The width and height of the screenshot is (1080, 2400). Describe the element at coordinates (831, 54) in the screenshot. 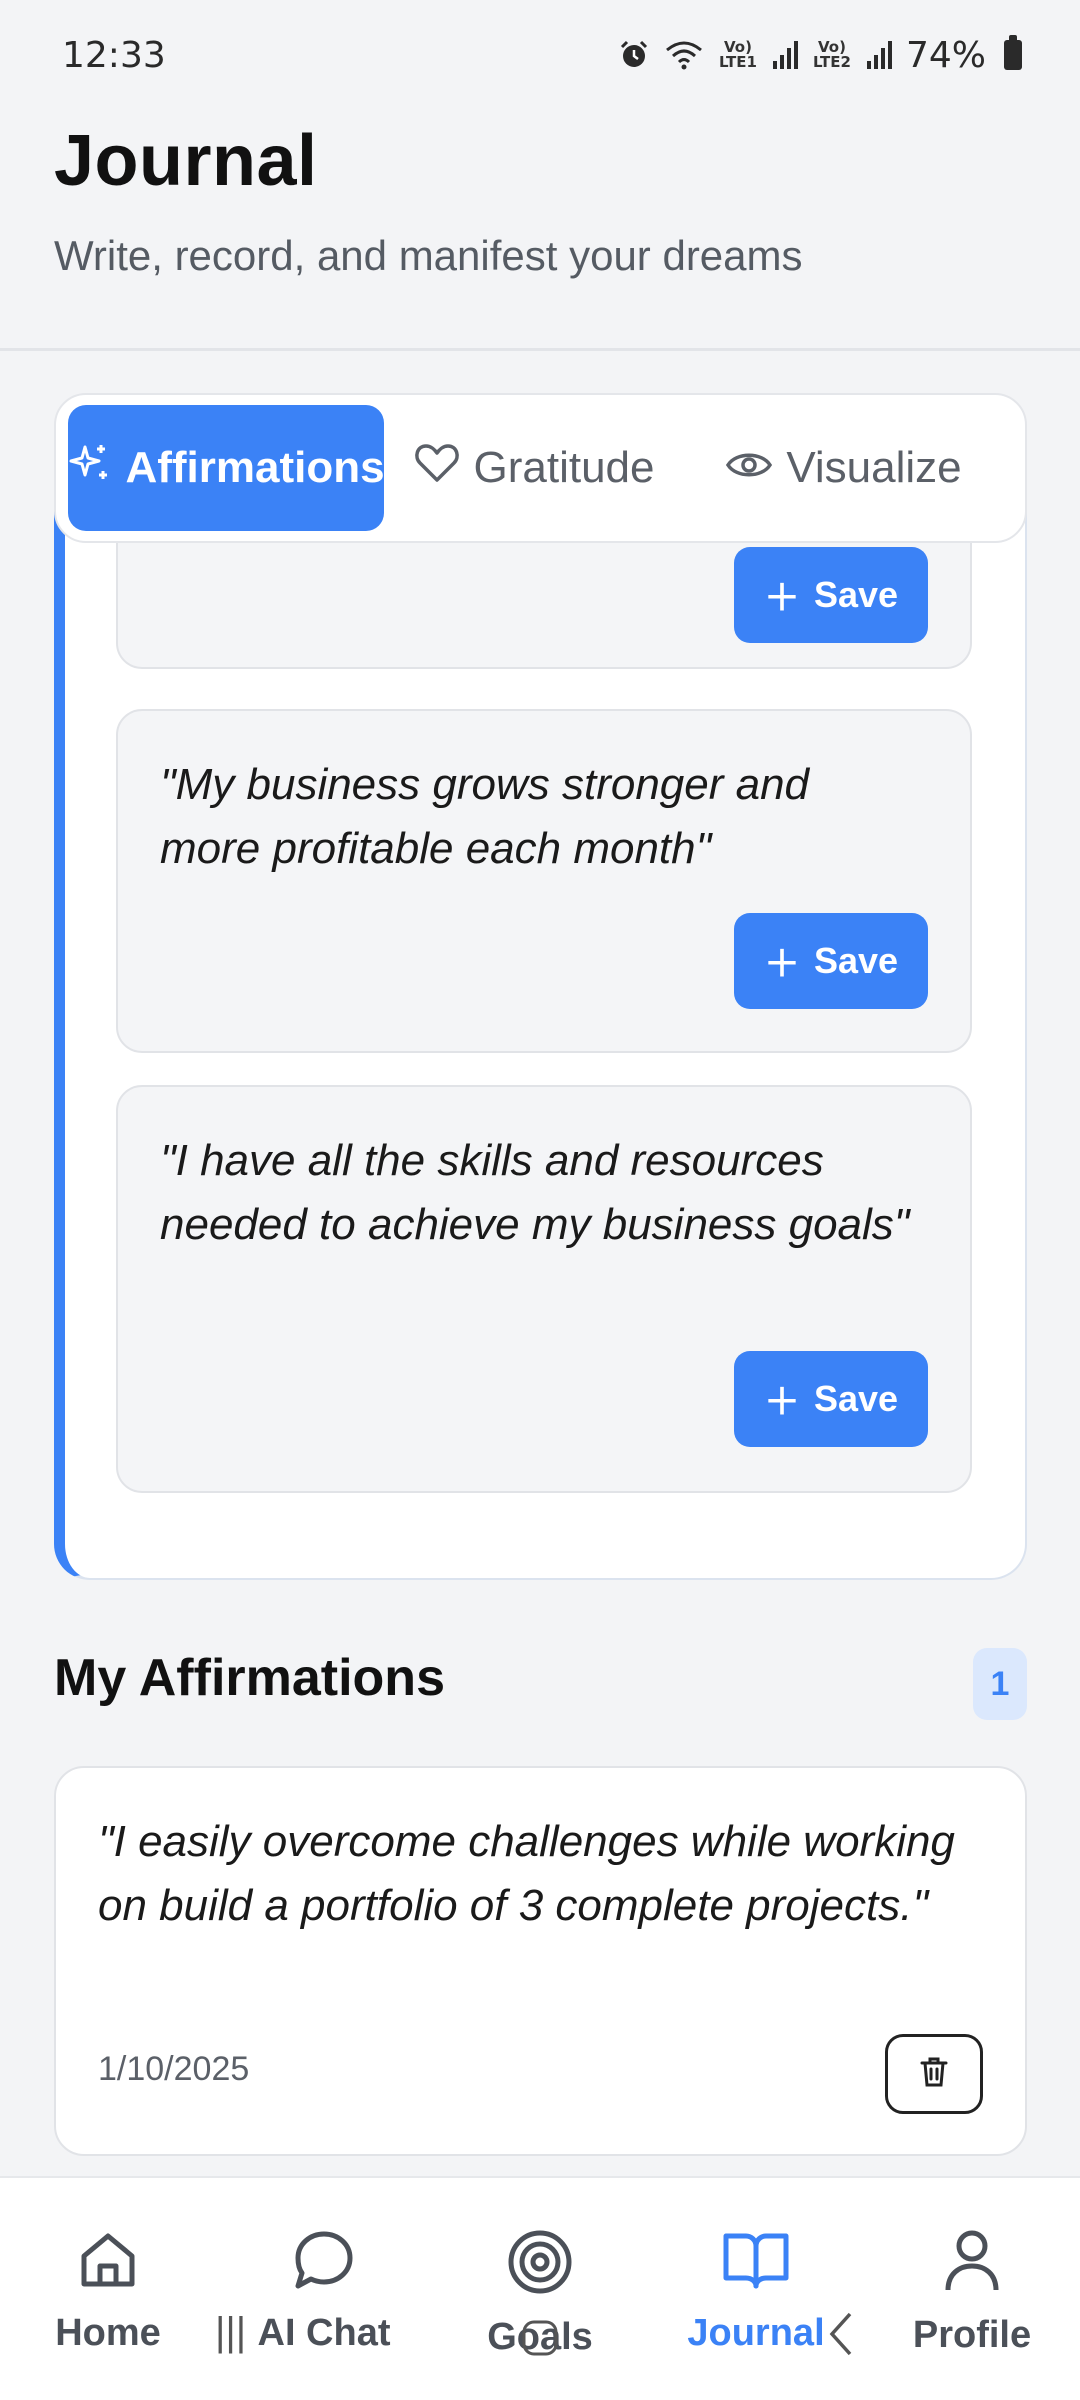

I see `lte2-label: Vo) LTE2` at that location.